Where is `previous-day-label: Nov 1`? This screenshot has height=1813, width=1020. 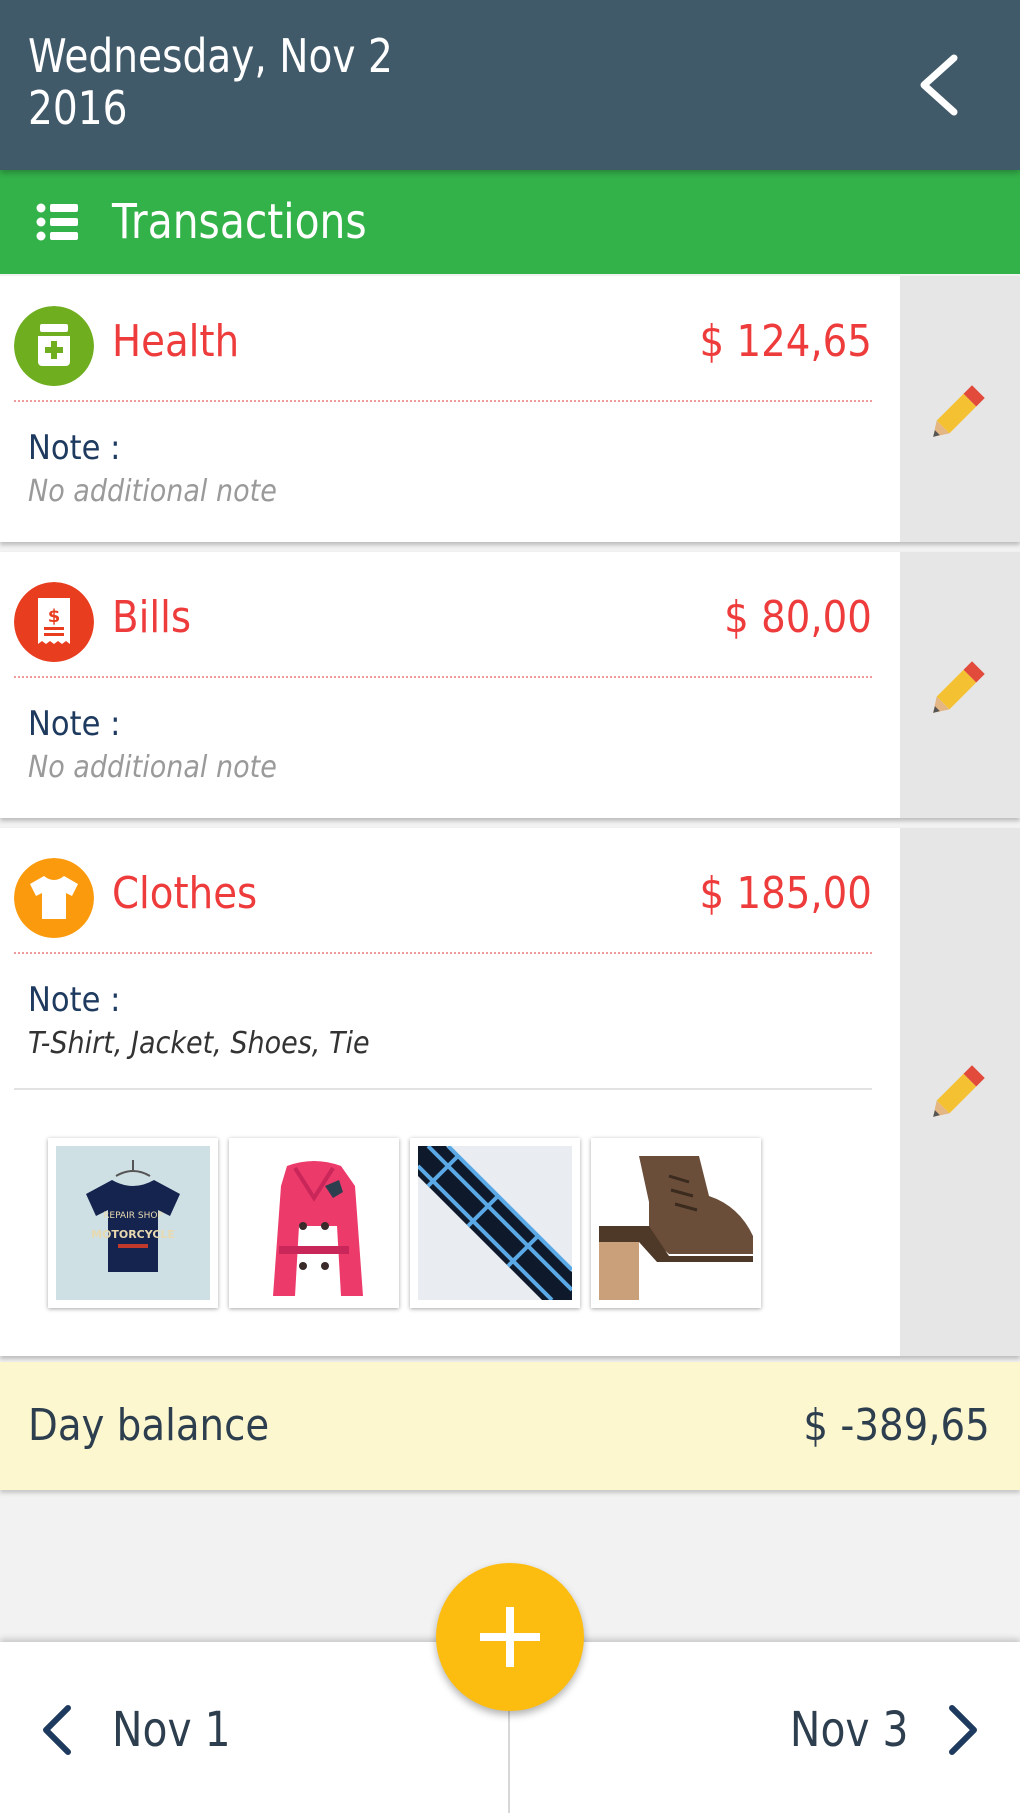
previous-day-label: Nov 1 is located at coordinates (171, 1730).